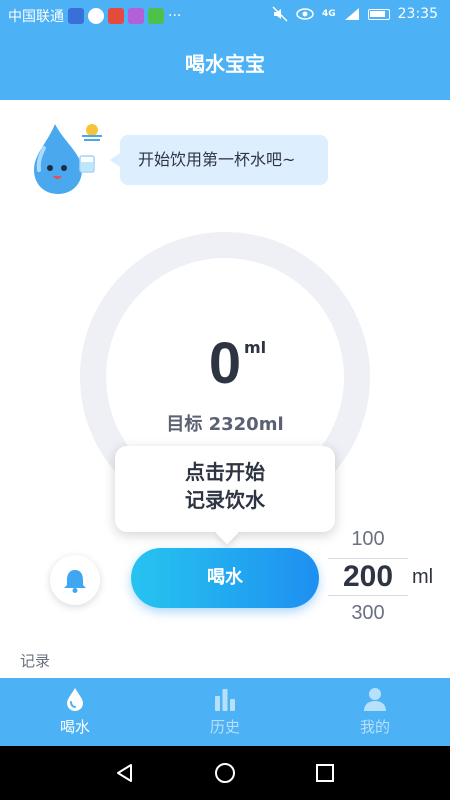 This screenshot has width=450, height=800. What do you see at coordinates (328, 14) in the screenshot?
I see `network-type: 4G` at bounding box center [328, 14].